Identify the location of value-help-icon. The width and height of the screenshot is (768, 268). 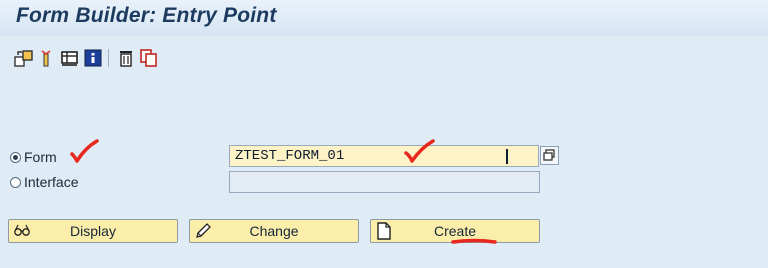
(549, 155).